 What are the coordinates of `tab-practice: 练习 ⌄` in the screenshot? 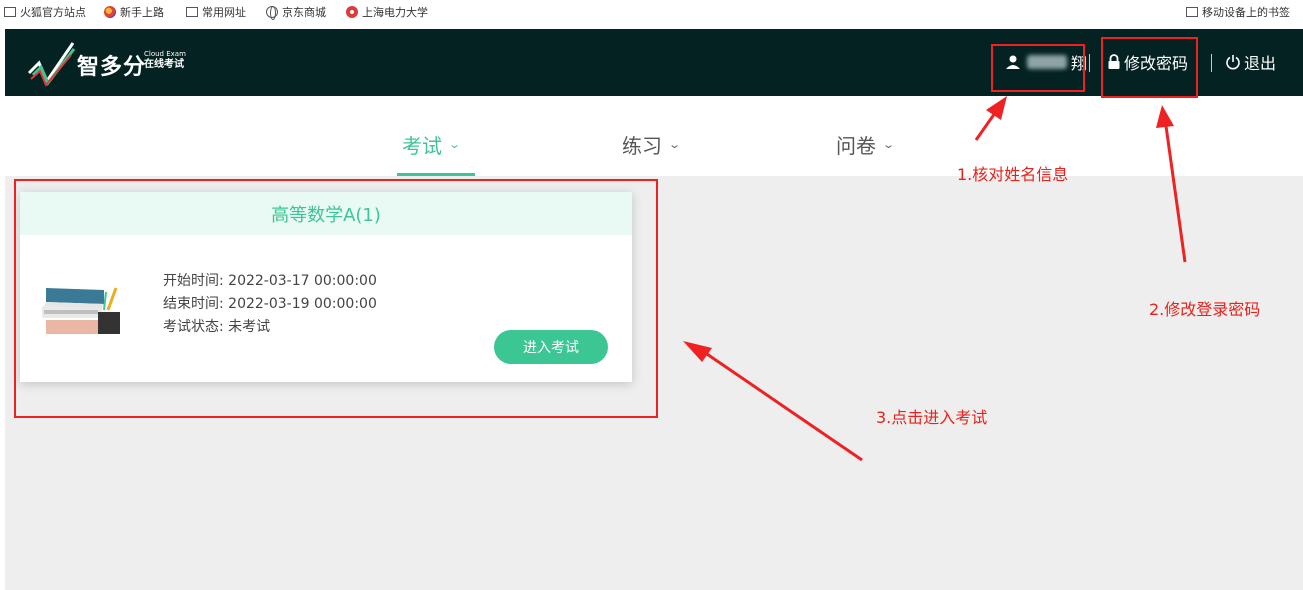 It's located at (652, 144).